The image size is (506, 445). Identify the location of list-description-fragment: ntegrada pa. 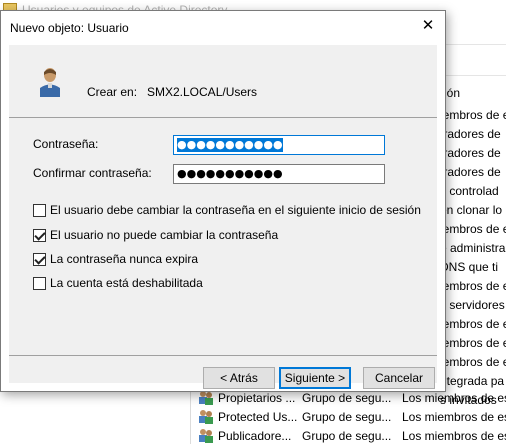
(472, 381).